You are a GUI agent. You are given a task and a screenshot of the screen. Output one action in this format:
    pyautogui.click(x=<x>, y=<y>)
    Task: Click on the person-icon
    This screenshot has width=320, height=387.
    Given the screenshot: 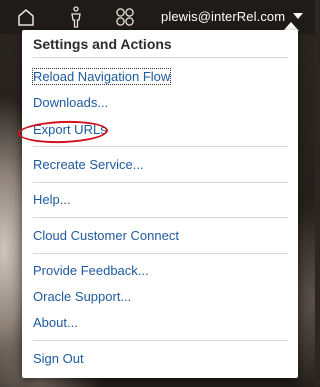 What is the action you would take?
    pyautogui.click(x=76, y=17)
    